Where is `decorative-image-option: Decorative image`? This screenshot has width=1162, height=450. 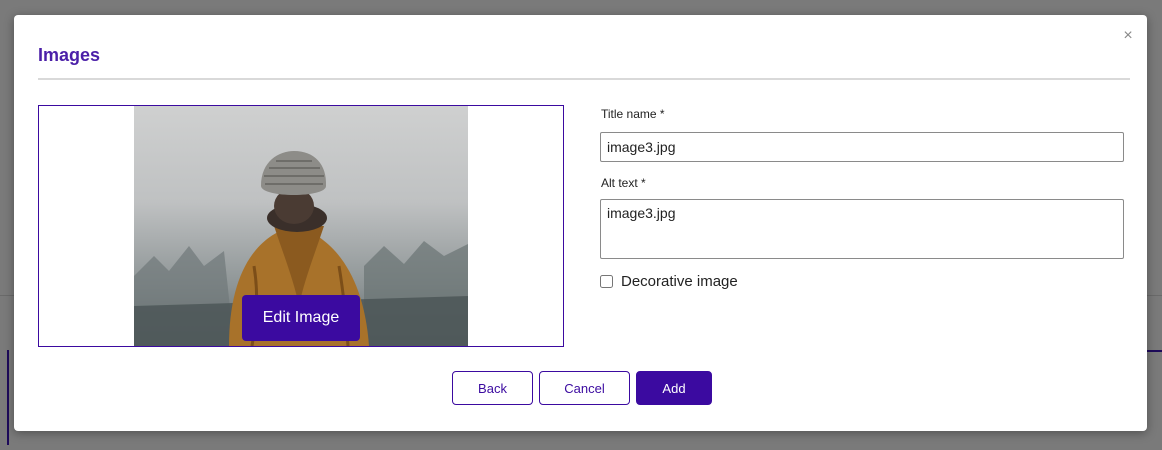
decorative-image-option: Decorative image is located at coordinates (669, 281).